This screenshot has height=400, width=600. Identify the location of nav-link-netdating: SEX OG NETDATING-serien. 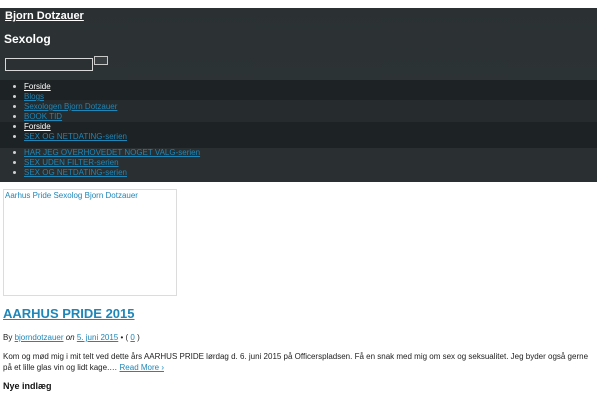
(75, 172).